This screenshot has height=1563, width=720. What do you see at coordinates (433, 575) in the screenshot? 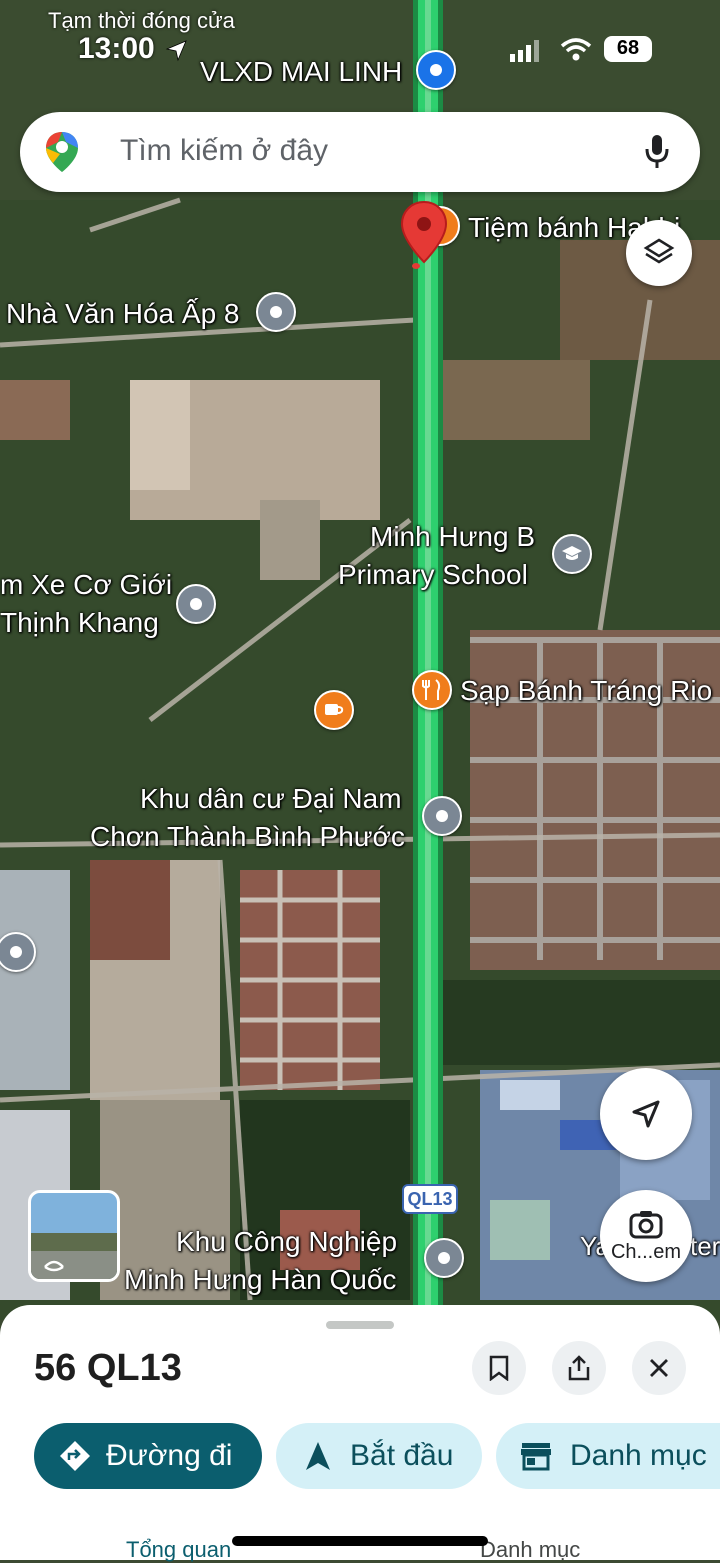
I see `map-label-school-line2: Primary School` at bounding box center [433, 575].